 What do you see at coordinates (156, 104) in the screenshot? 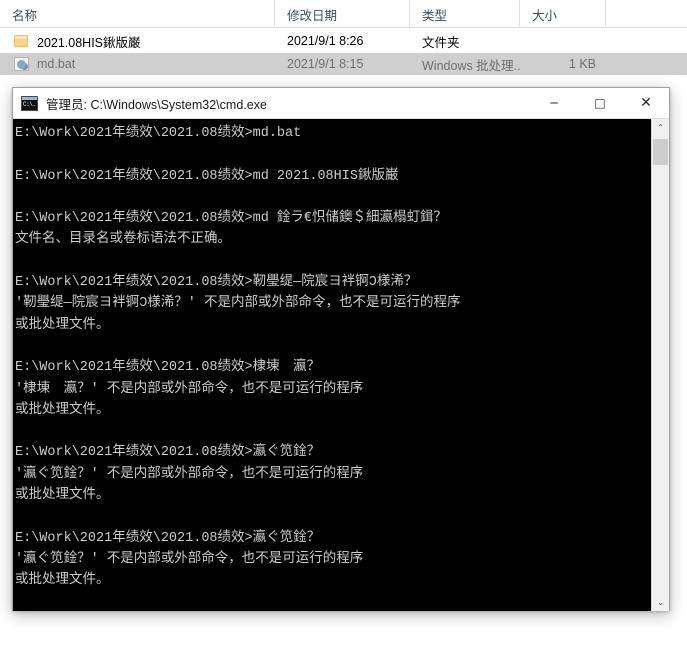
I see `cmd-title-text: 管理员: C:\Windows\System32\cmd.exe` at bounding box center [156, 104].